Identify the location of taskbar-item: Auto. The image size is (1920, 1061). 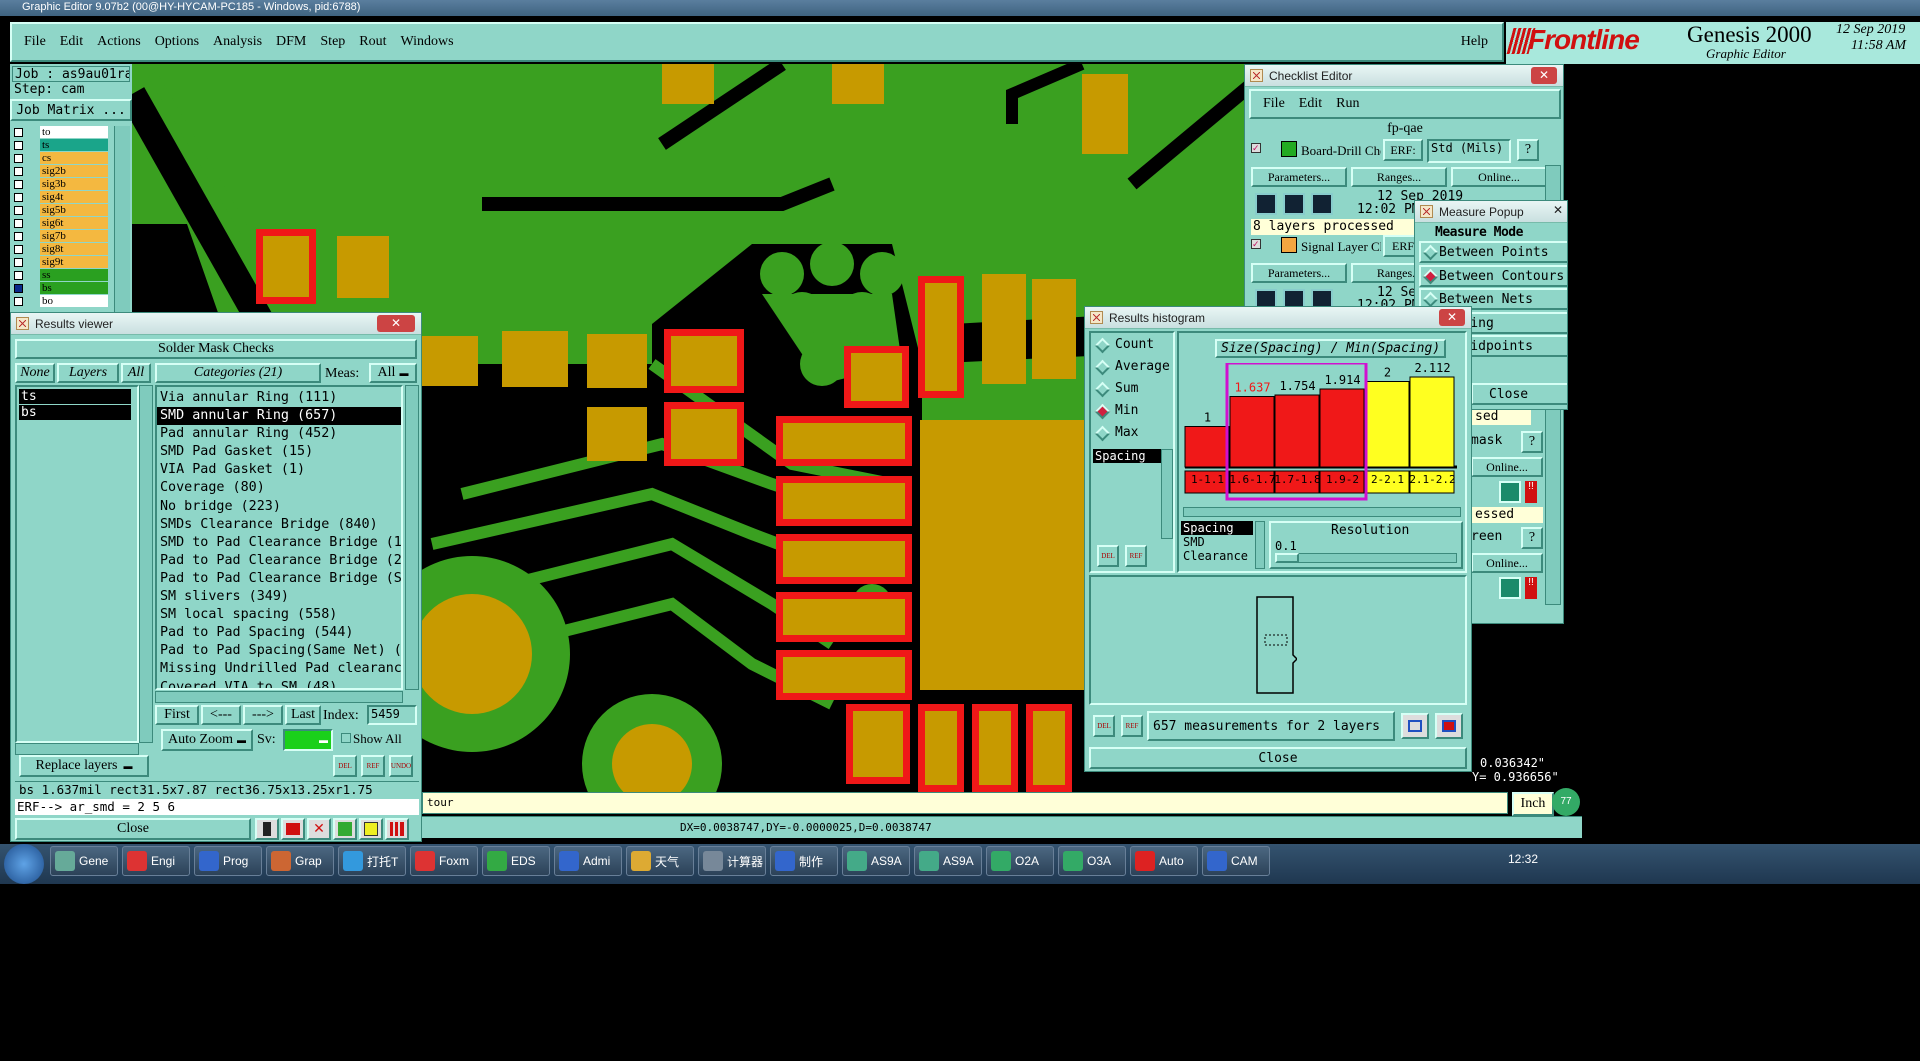
(1164, 861).